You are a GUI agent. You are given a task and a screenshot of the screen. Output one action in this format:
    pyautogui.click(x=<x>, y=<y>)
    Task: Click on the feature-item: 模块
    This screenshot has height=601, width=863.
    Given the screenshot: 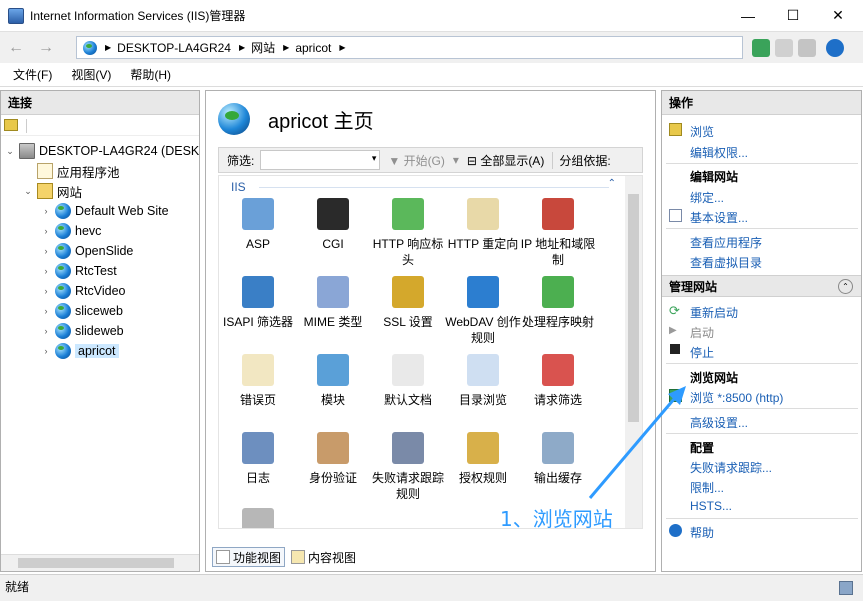 What is the action you would take?
    pyautogui.click(x=333, y=381)
    